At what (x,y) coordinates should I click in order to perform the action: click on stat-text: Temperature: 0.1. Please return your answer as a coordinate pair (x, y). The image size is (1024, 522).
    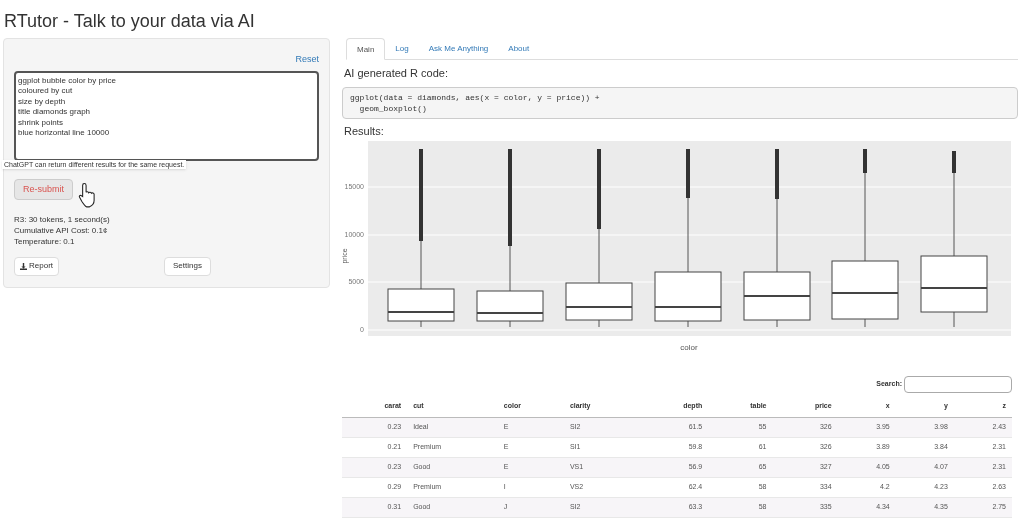
    Looking at the image, I should click on (45, 241).